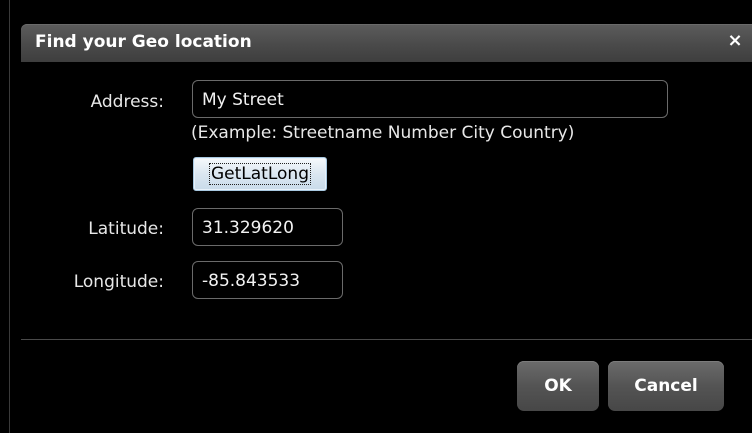 Image resolution: width=752 pixels, height=433 pixels. I want to click on ok-button: OK, so click(558, 386).